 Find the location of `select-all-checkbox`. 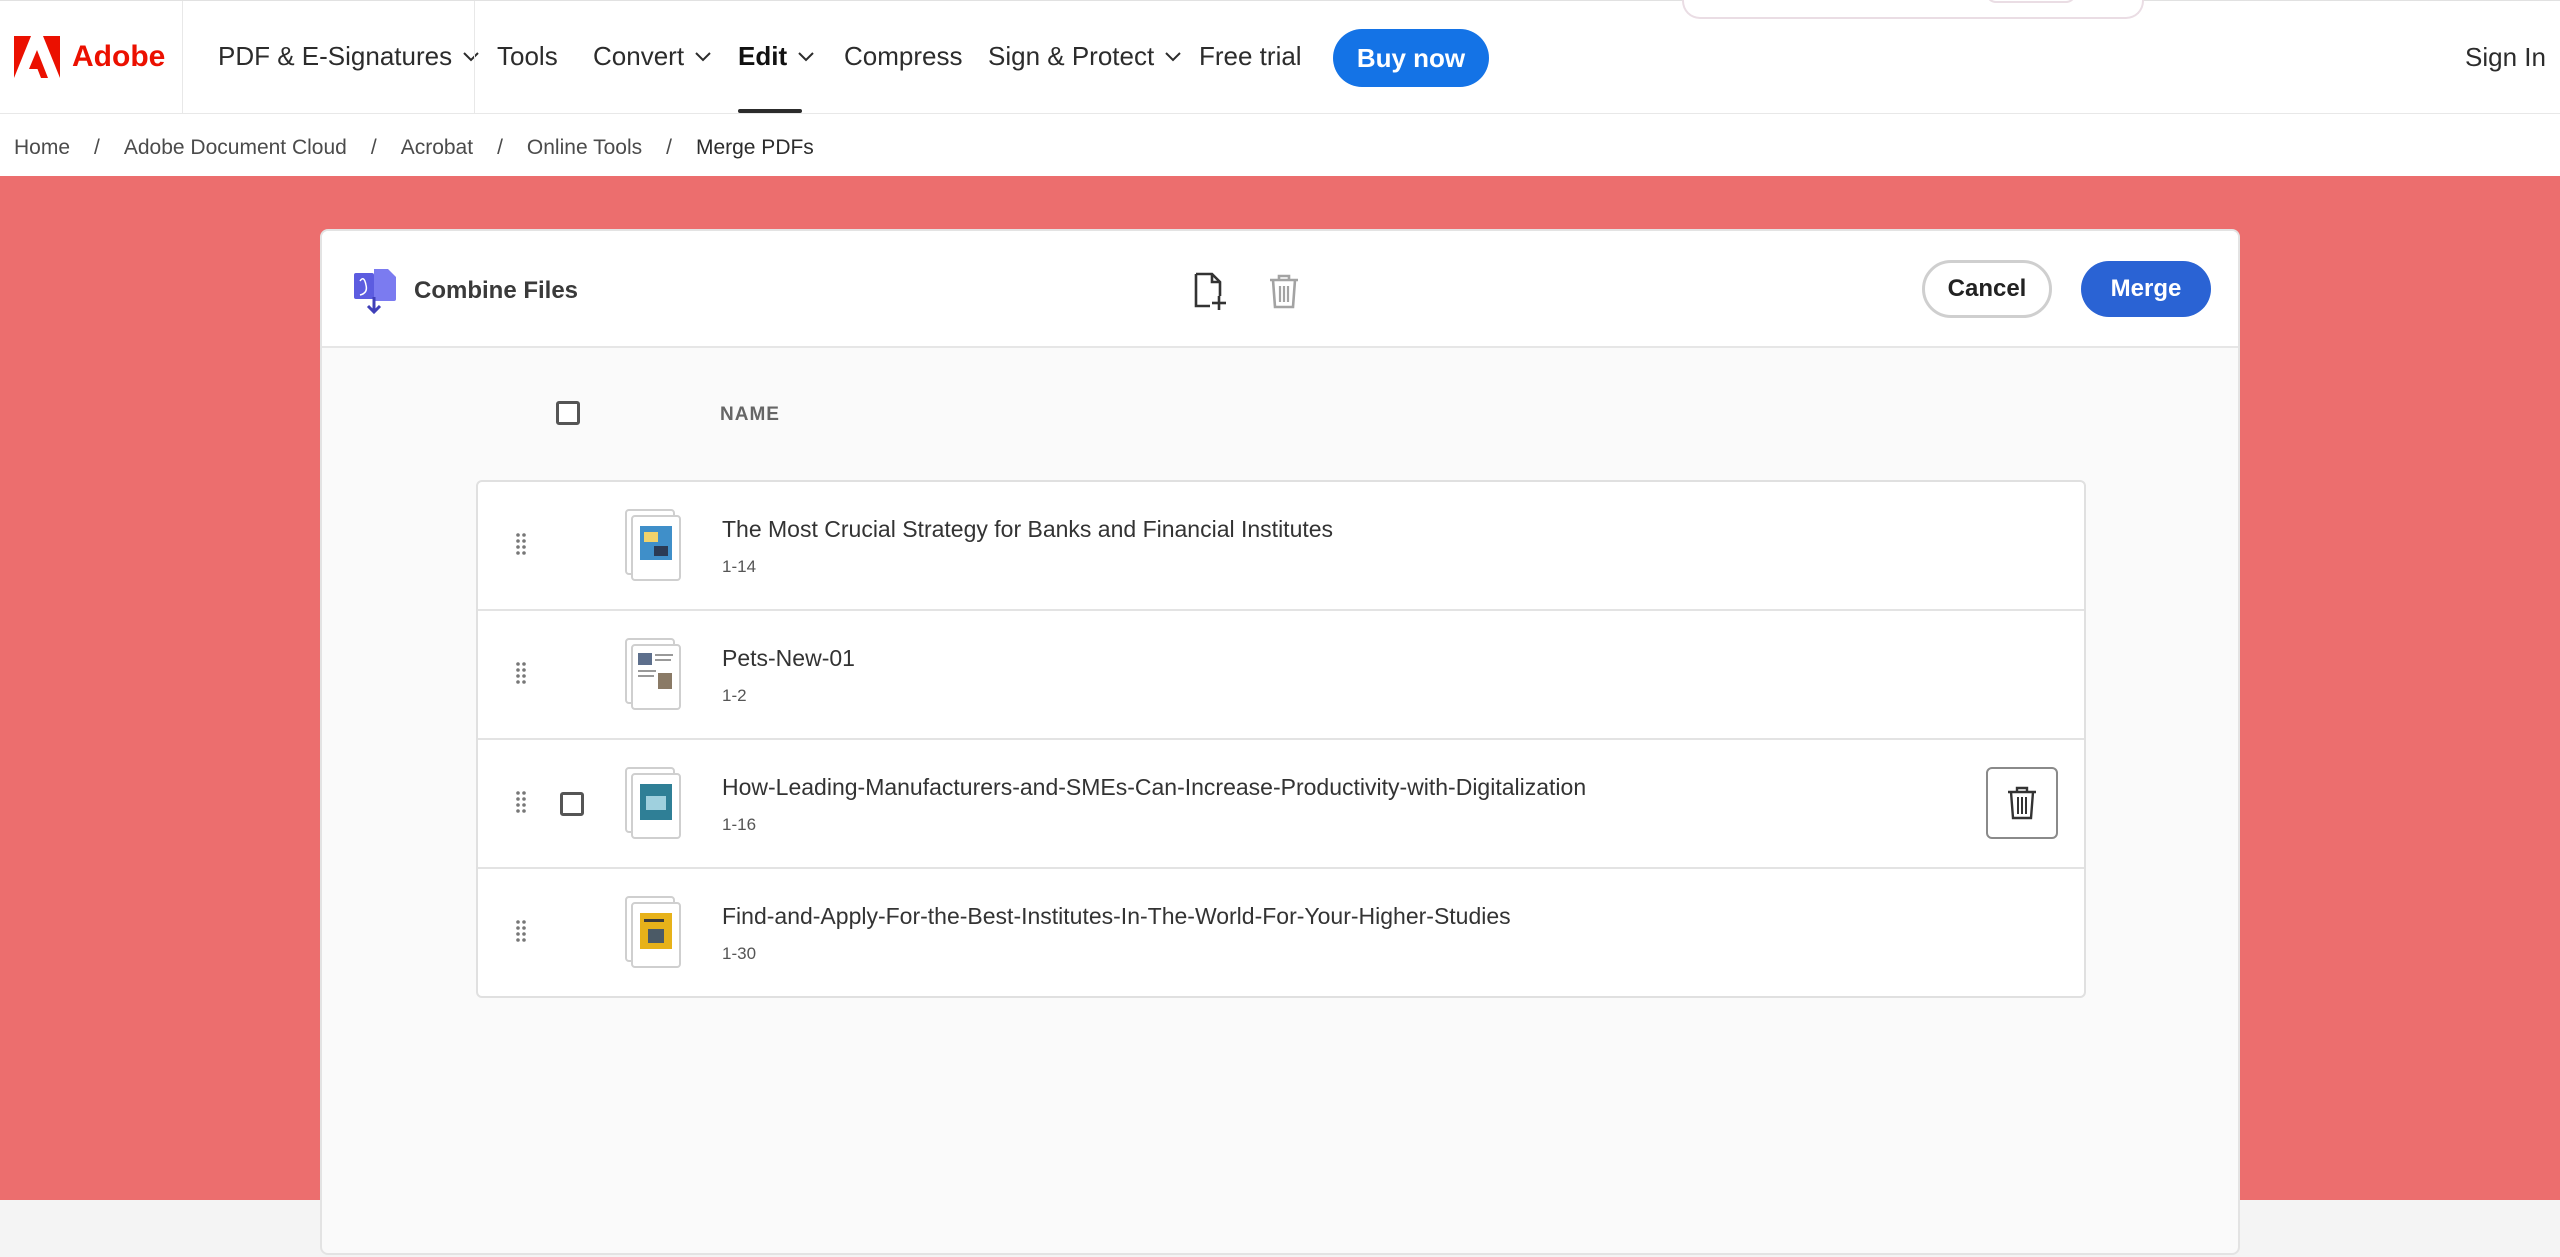

select-all-checkbox is located at coordinates (568, 413).